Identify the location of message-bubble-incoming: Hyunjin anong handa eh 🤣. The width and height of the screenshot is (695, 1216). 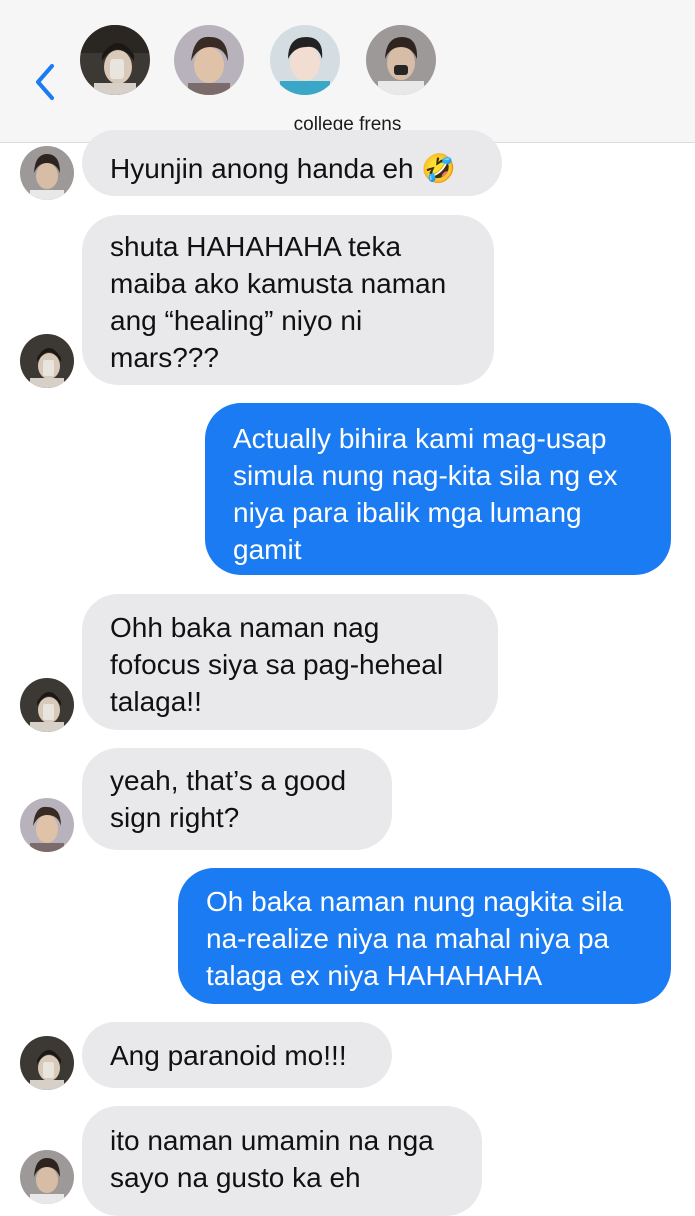
(292, 163).